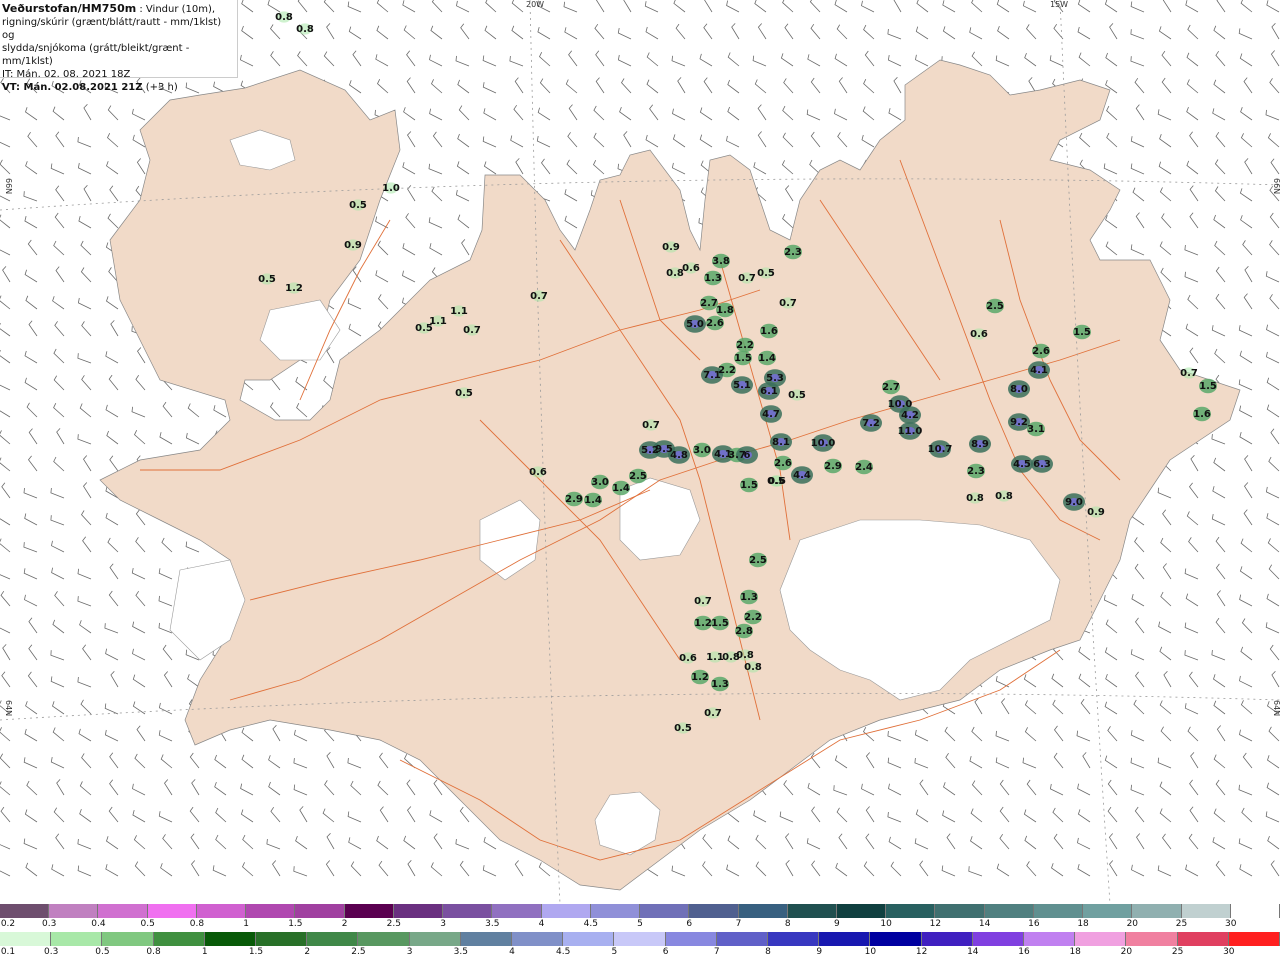 This screenshot has width=1280, height=960. I want to click on legend-tick-label: 30, so click(1229, 952).